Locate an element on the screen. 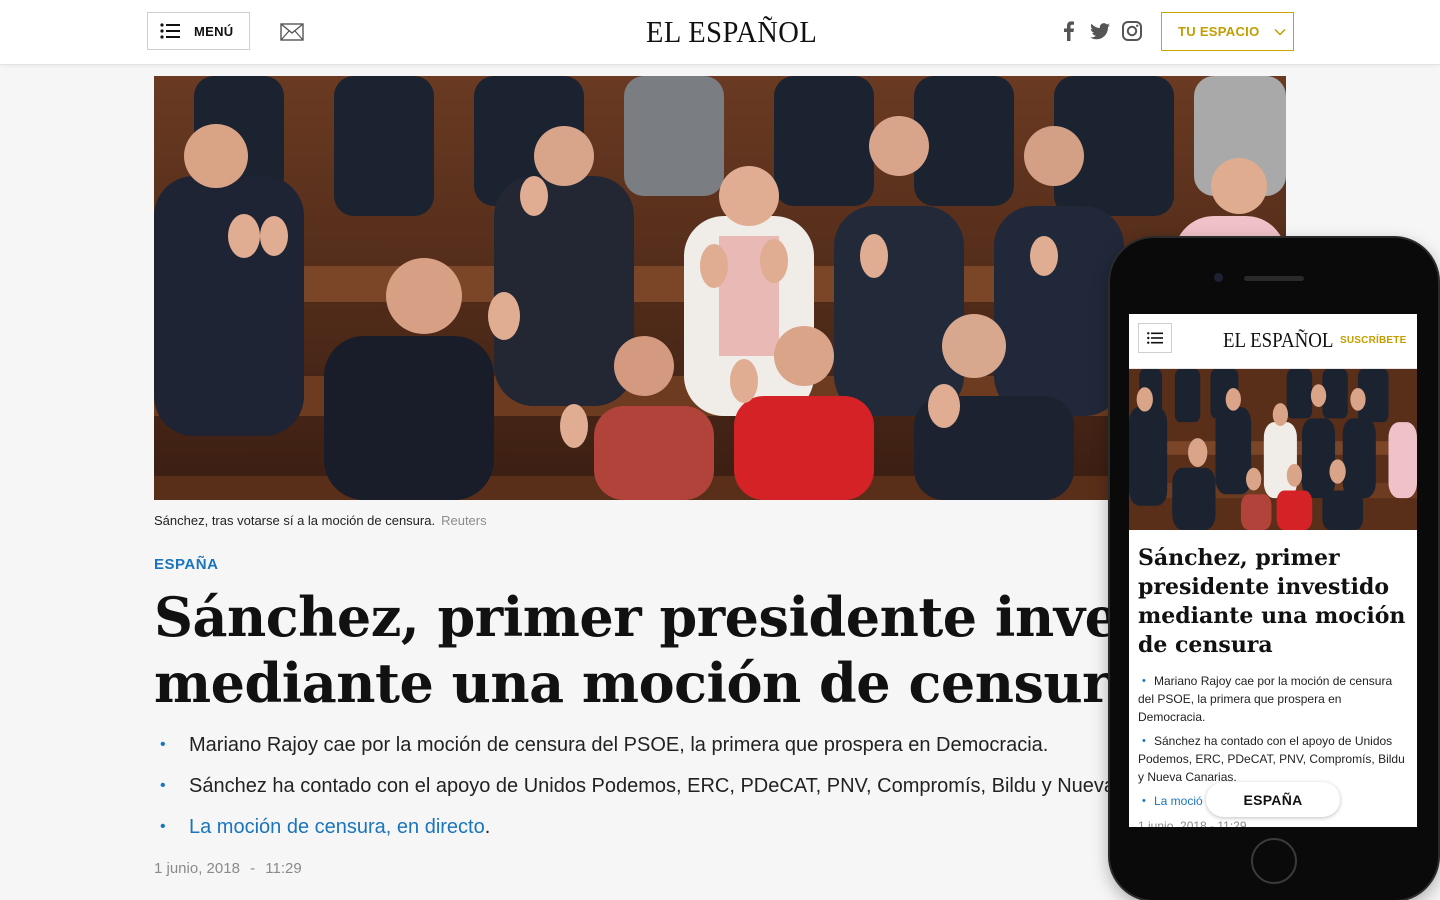 The image size is (1440, 900). mobile-publish-date: 1 junio, 2018 - 11:29 is located at coordinates (1192, 823).